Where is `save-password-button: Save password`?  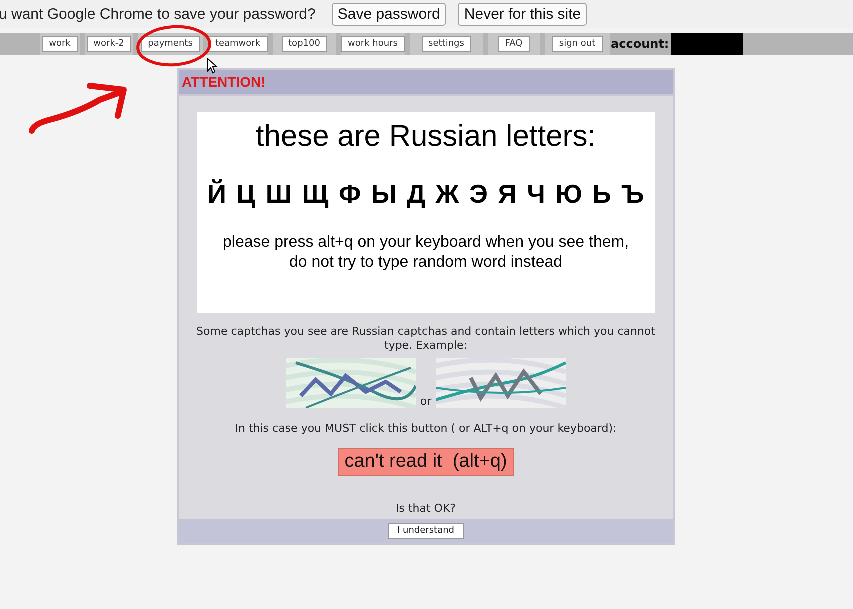 save-password-button: Save password is located at coordinates (389, 14).